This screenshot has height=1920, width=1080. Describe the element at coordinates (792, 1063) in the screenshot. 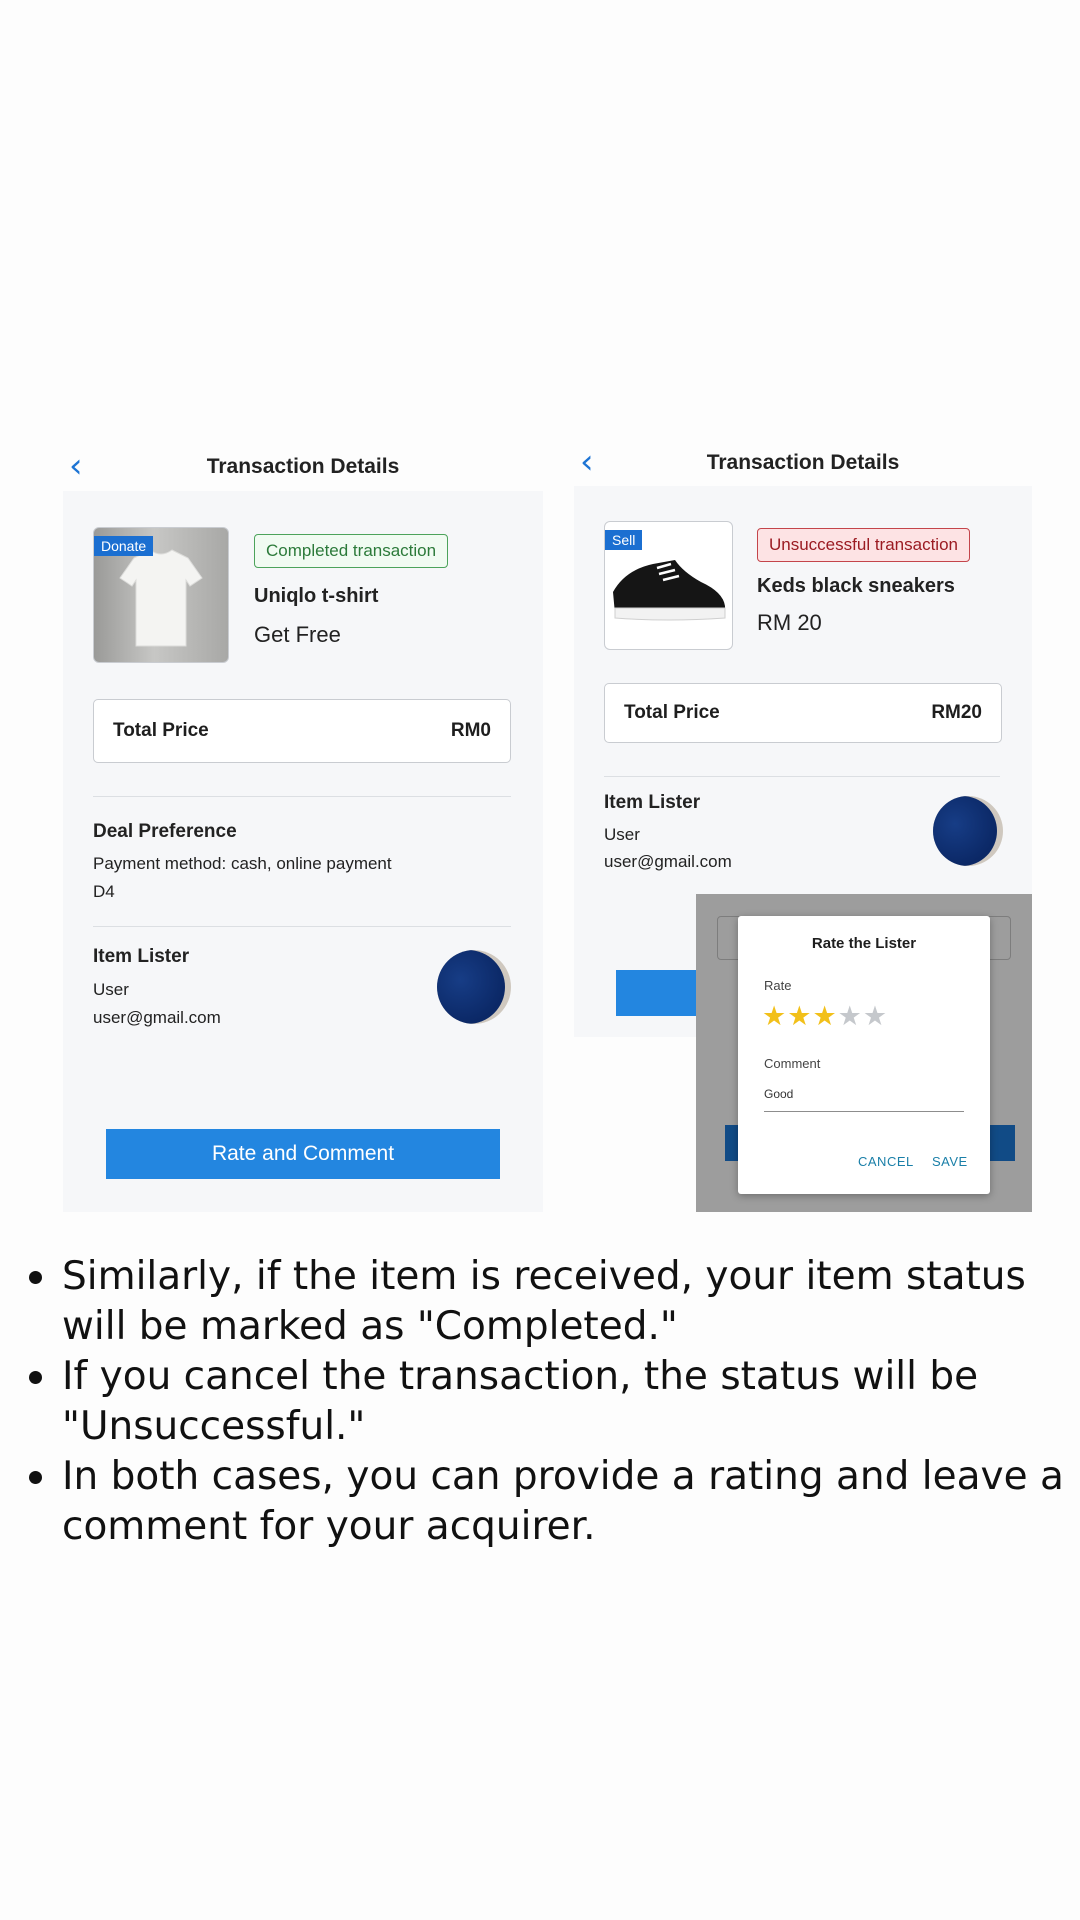

I see `comment-label: Comment` at that location.